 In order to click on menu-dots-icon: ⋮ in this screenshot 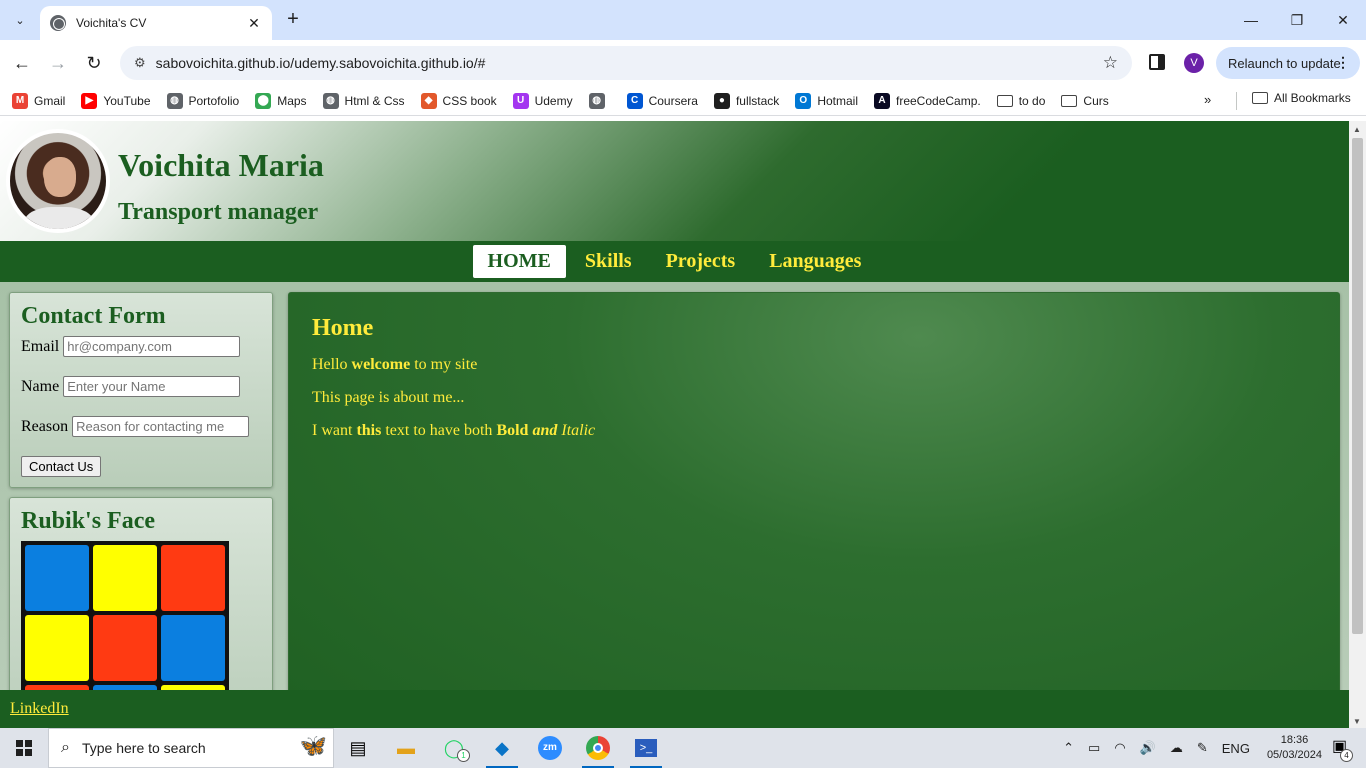, I will do `click(1343, 62)`.